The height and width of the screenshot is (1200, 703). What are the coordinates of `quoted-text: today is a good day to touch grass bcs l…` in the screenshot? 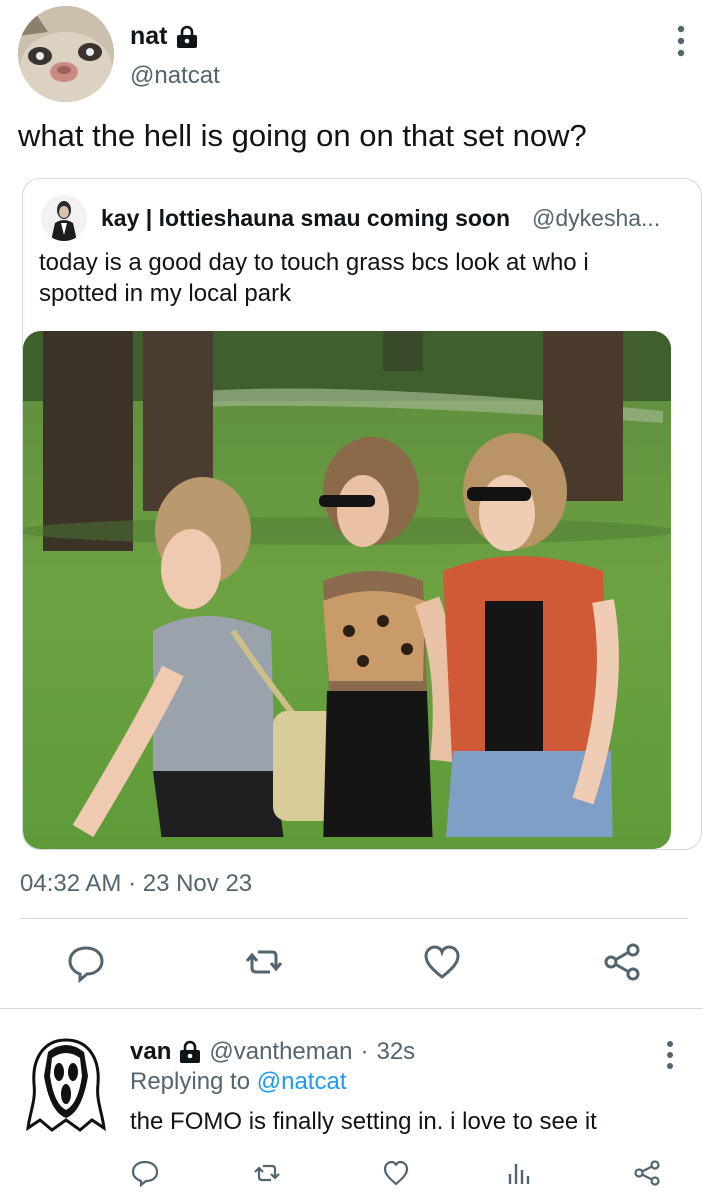 It's located at (314, 278).